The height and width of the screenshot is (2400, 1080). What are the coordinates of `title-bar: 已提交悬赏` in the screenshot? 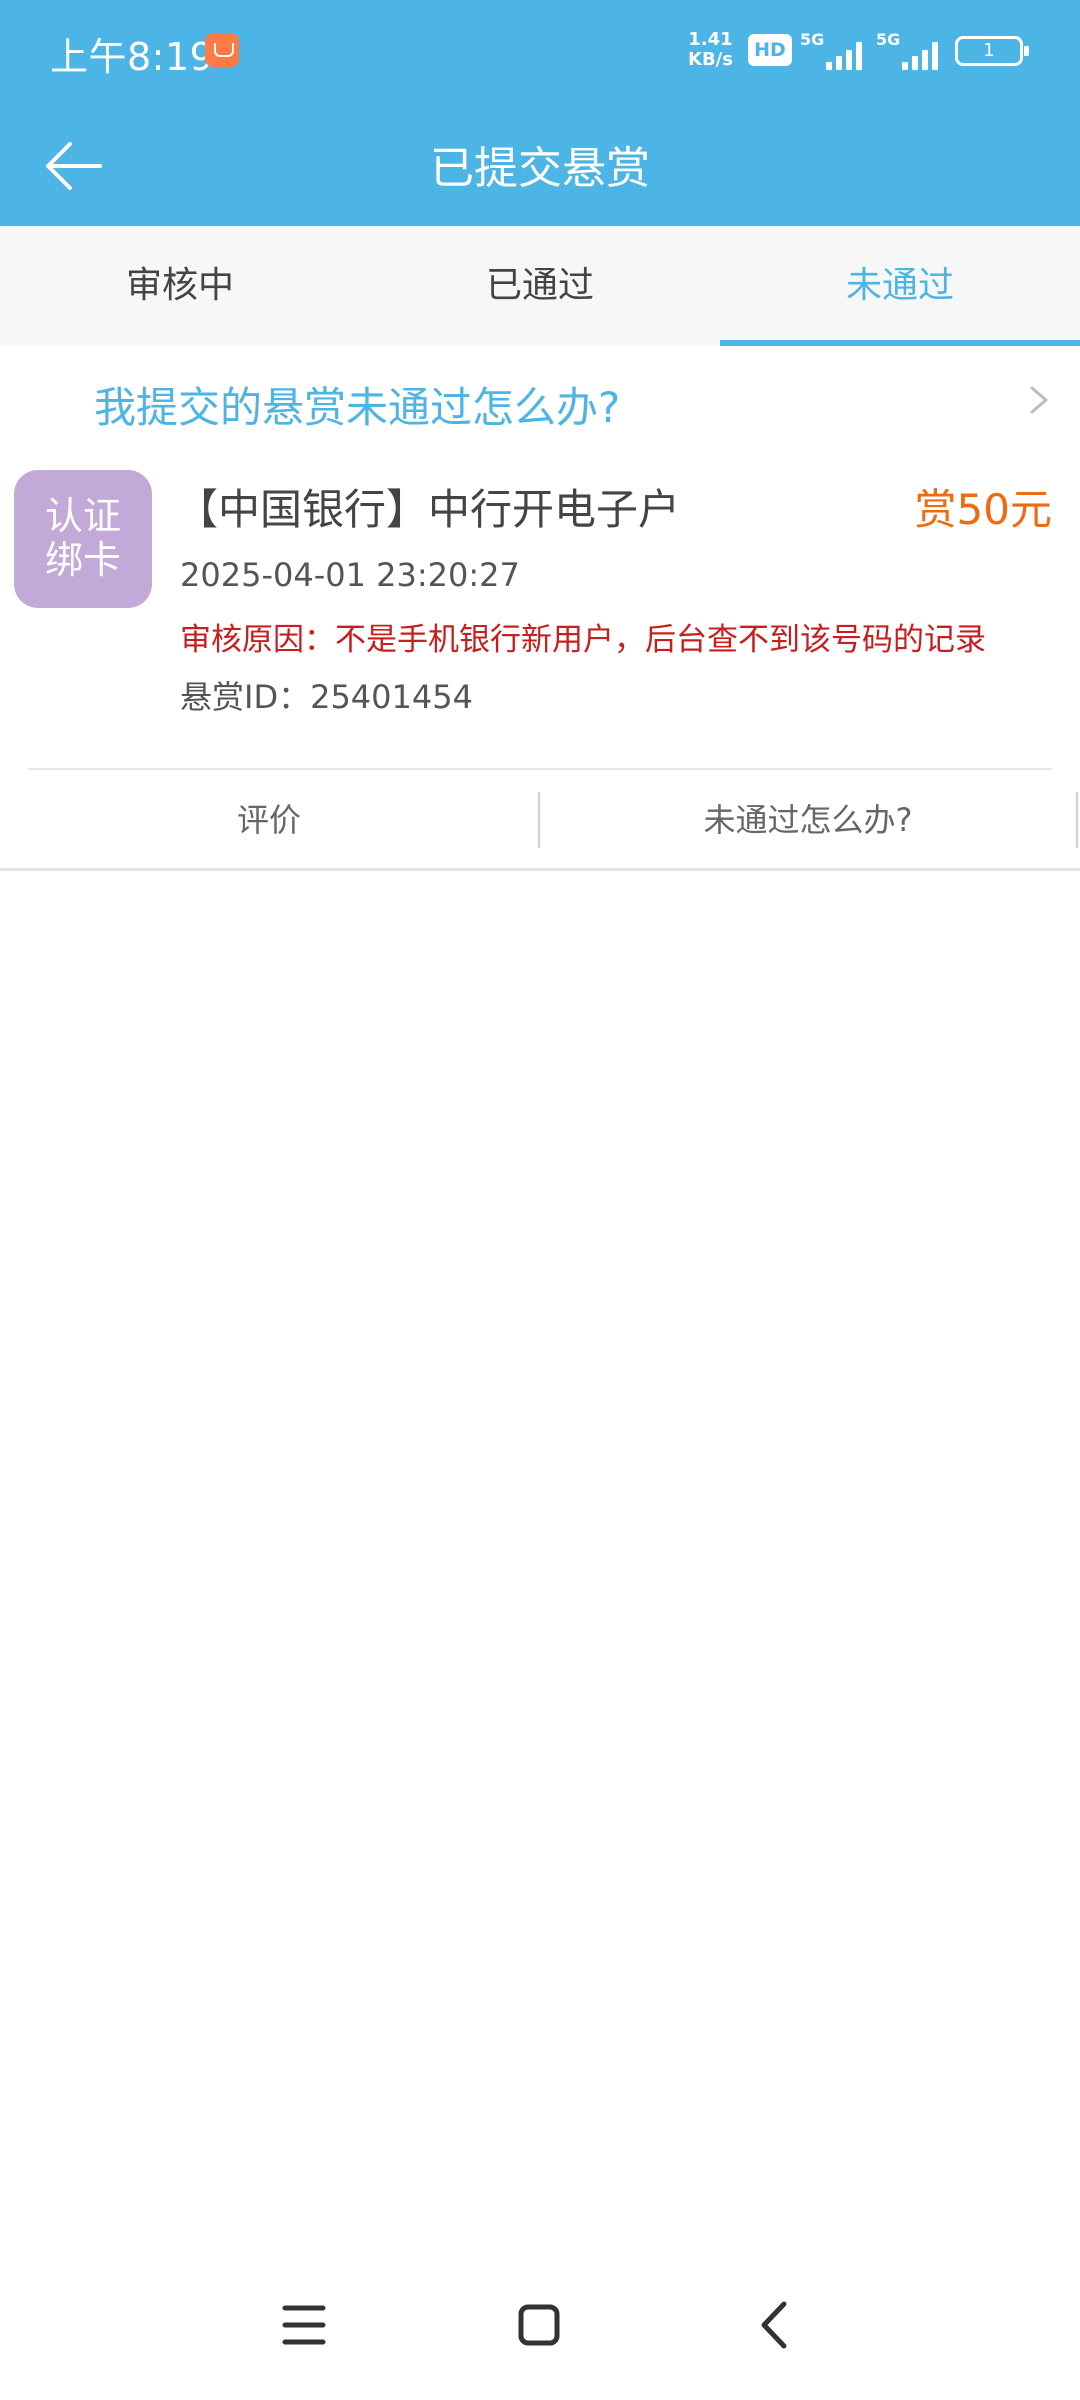 It's located at (540, 165).